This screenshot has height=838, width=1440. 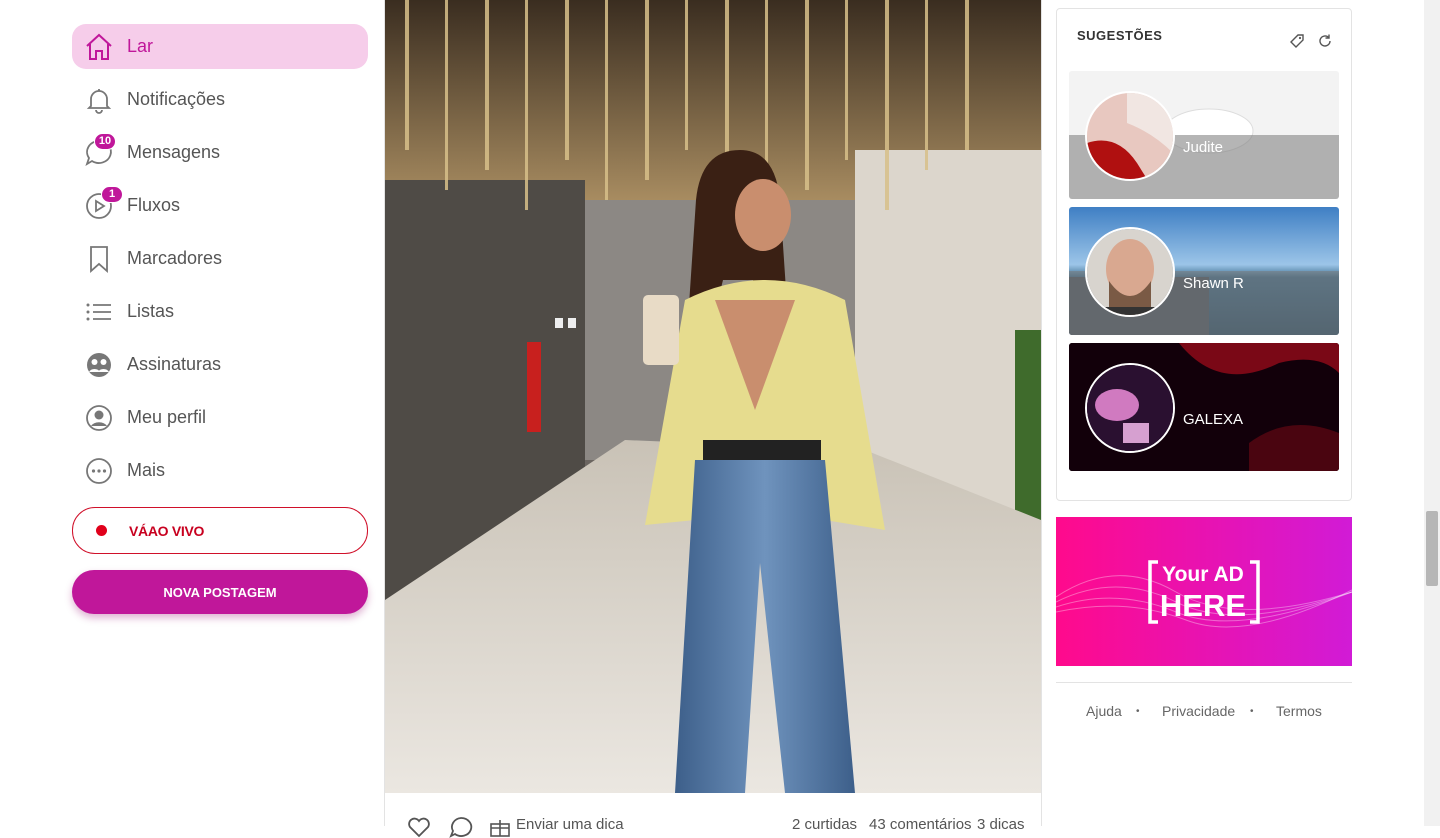 I want to click on more-icon, so click(x=99, y=471).